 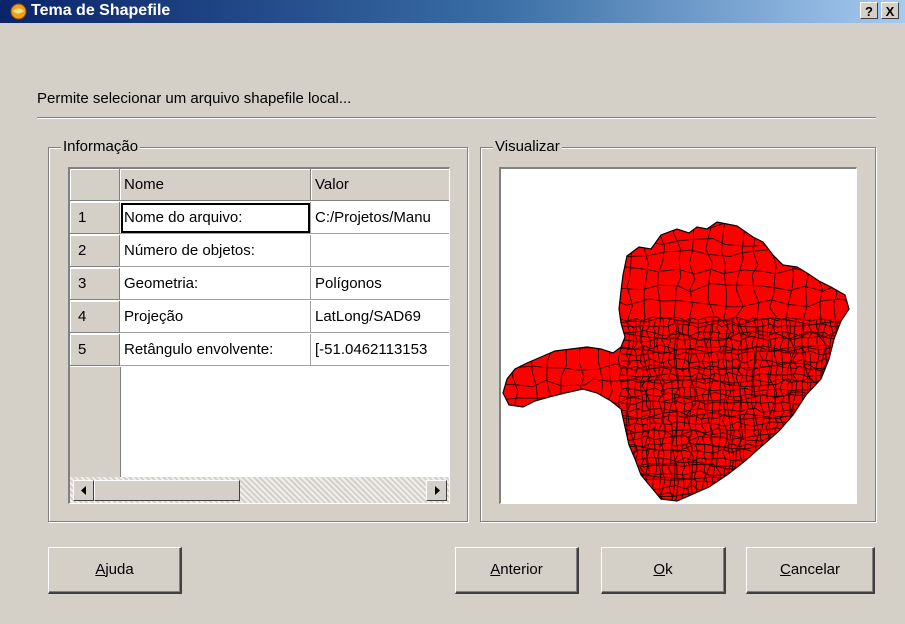 I want to click on preview-group-legend: Visualizar, so click(x=527, y=146).